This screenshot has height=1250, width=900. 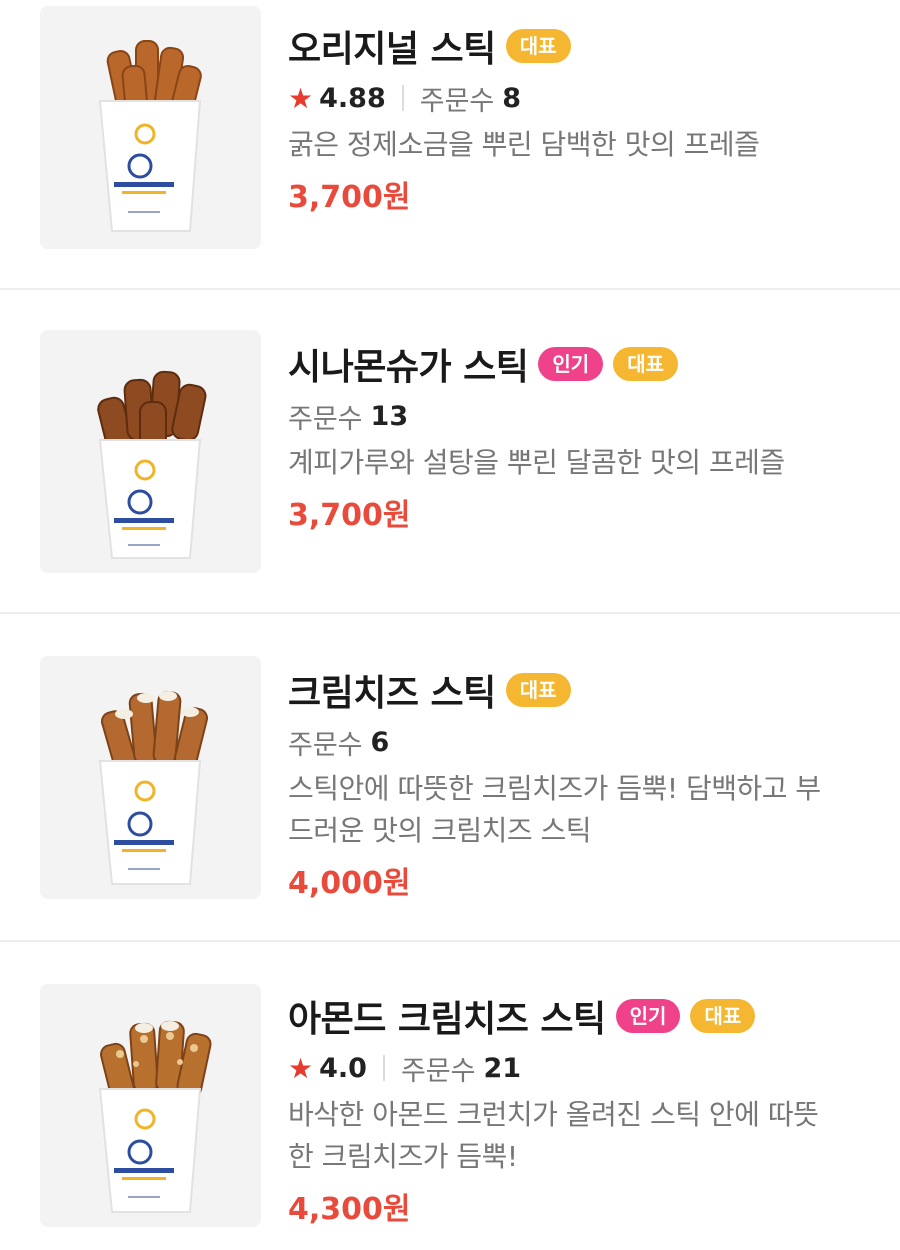 I want to click on orders-count: 13, so click(x=389, y=416).